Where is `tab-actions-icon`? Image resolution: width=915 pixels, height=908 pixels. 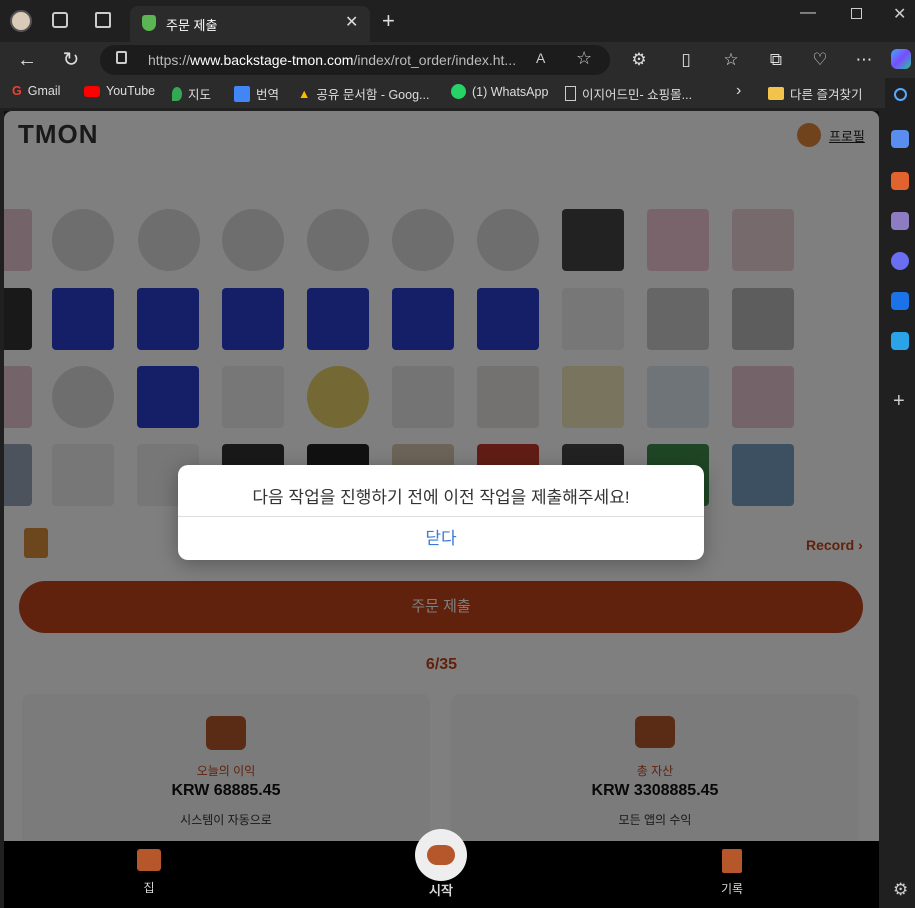
tab-actions-icon is located at coordinates (103, 20).